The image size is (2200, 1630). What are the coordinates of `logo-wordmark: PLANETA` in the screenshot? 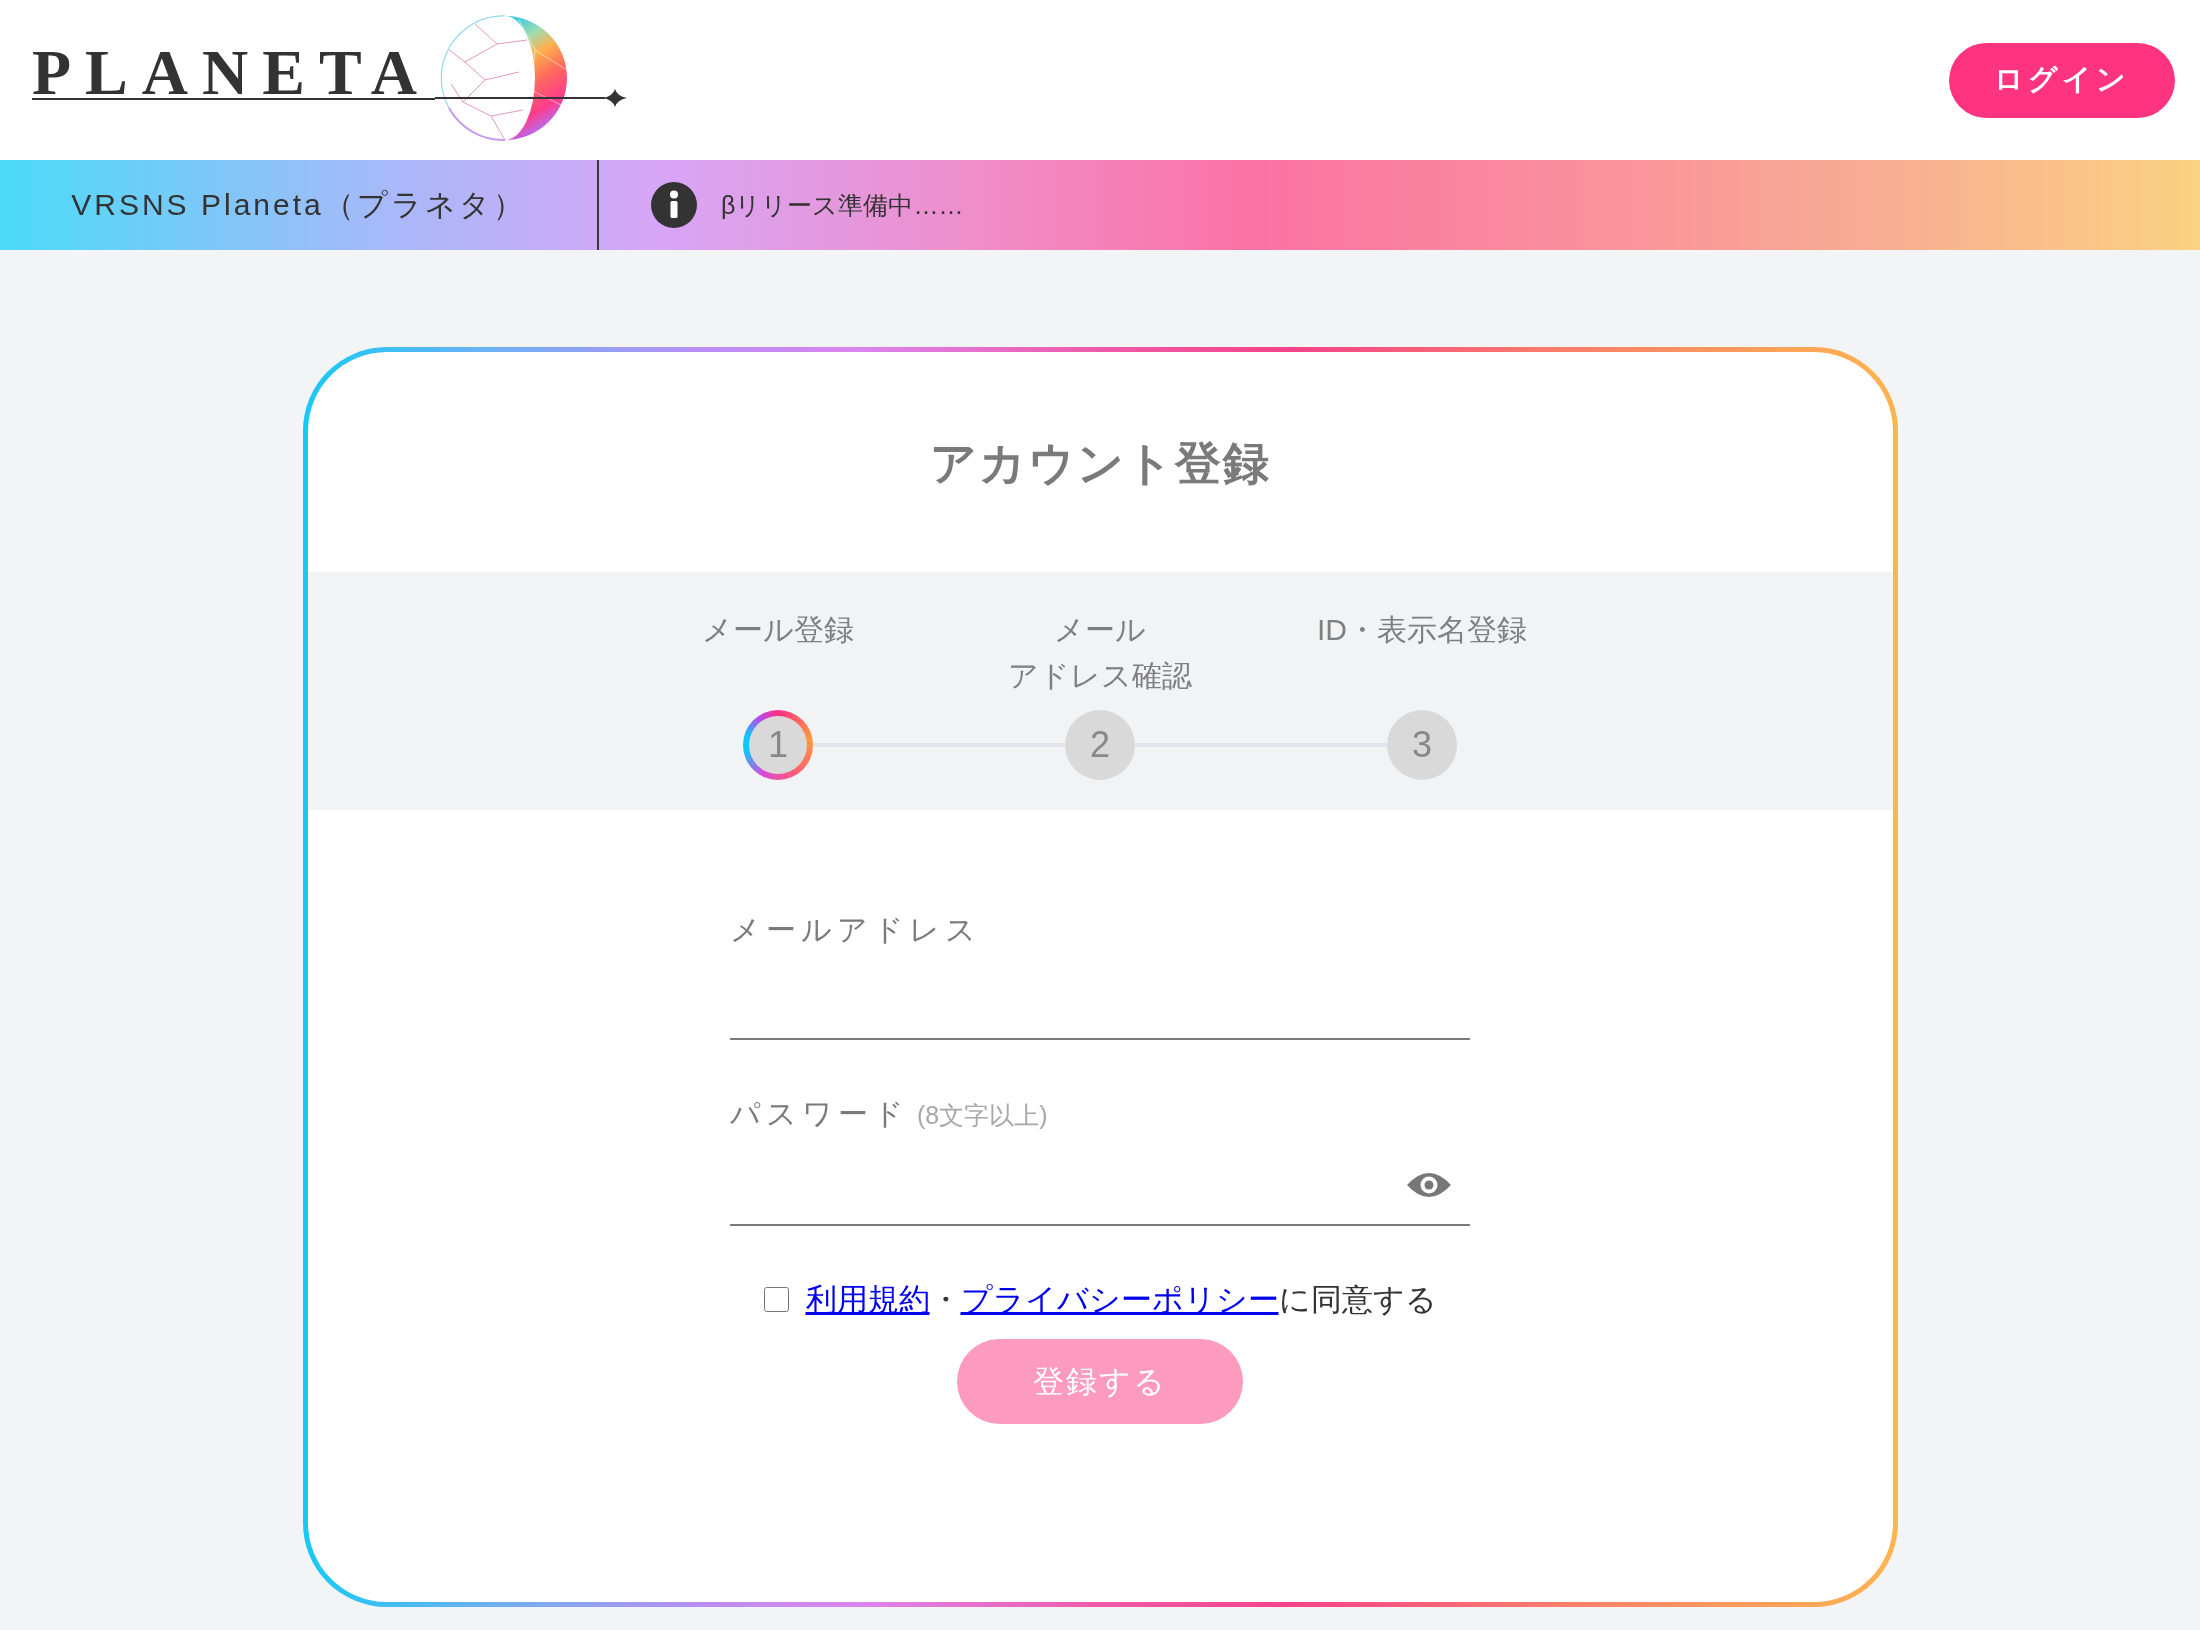 It's located at (234, 74).